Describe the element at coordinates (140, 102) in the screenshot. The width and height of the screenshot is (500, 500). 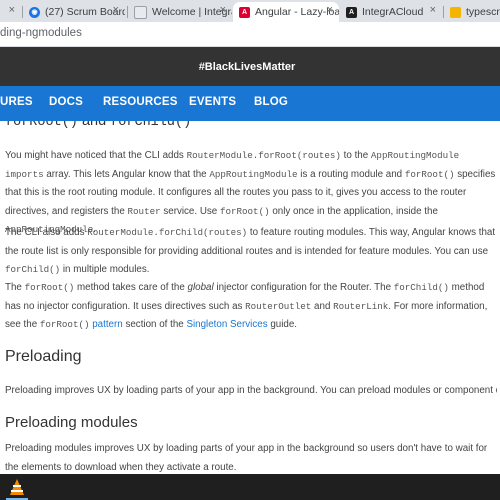
I see `nav-item-resources: RESOURCES` at that location.